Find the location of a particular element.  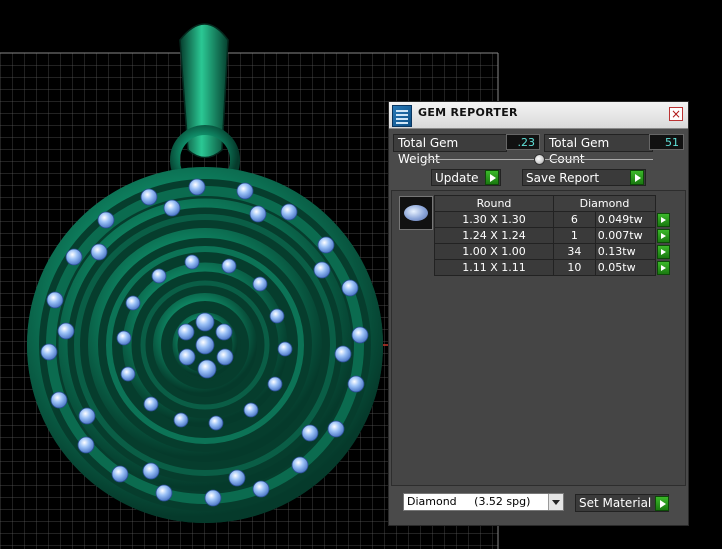

title-bar: GEM REPORTER × is located at coordinates (538, 115).